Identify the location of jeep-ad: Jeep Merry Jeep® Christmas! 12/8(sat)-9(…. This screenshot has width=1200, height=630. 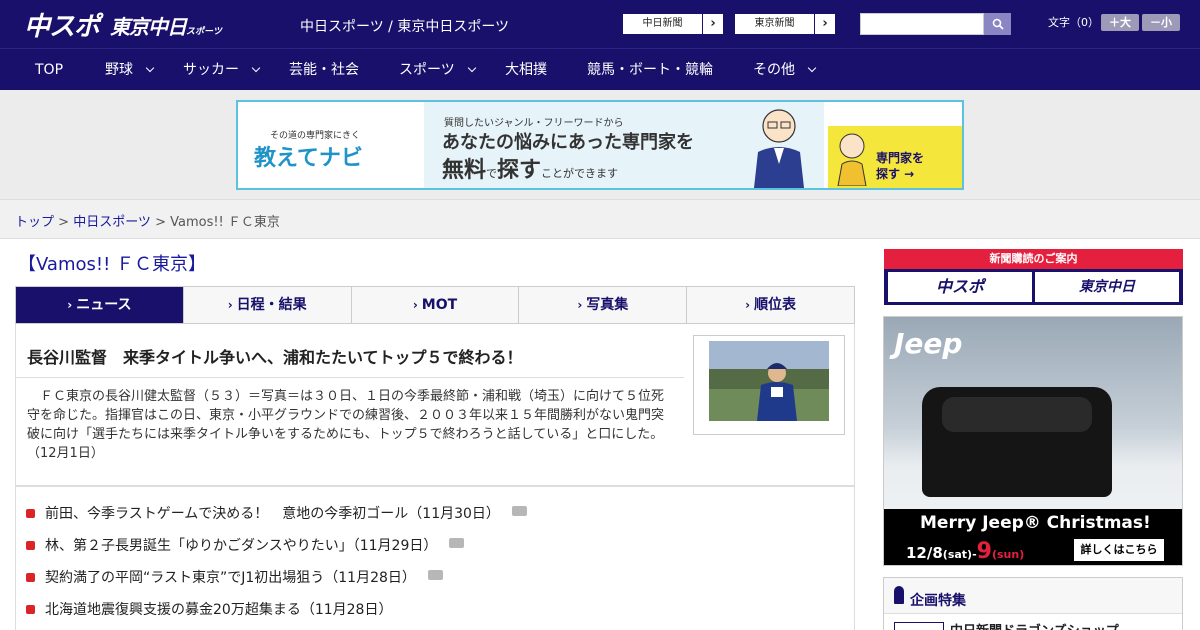
(1033, 441).